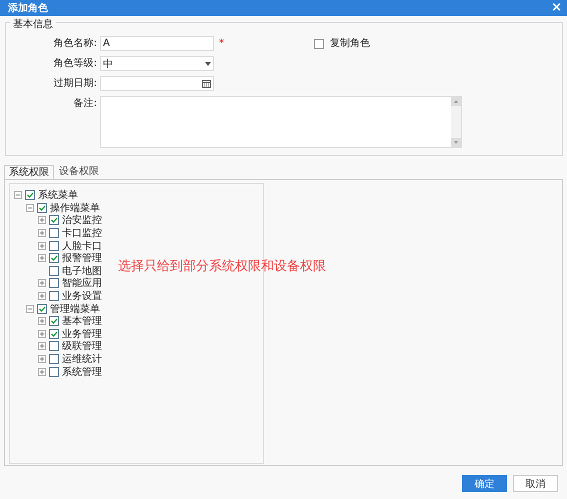  What do you see at coordinates (157, 43) in the screenshot?
I see `input-field: A` at bounding box center [157, 43].